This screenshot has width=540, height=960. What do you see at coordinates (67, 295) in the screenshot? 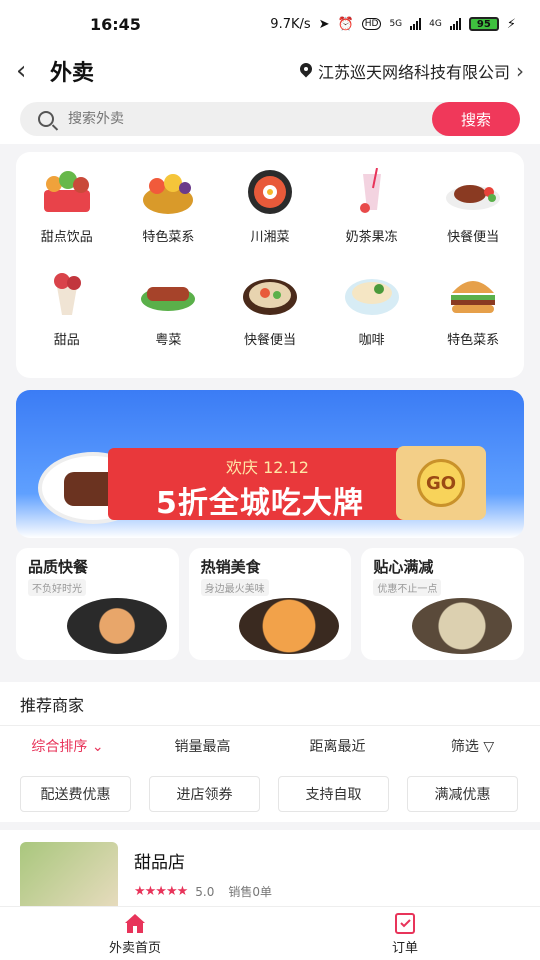
I see `dessert-icon` at bounding box center [67, 295].